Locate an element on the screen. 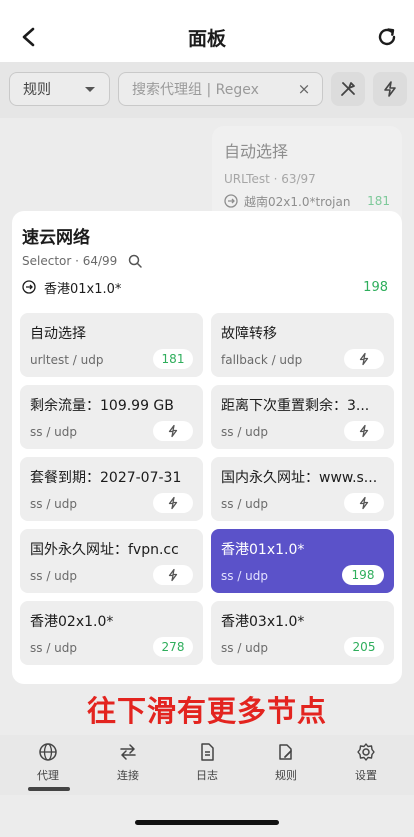 Image resolution: width=414 pixels, height=837 pixels. tab-connections: 连接 is located at coordinates (128, 765).